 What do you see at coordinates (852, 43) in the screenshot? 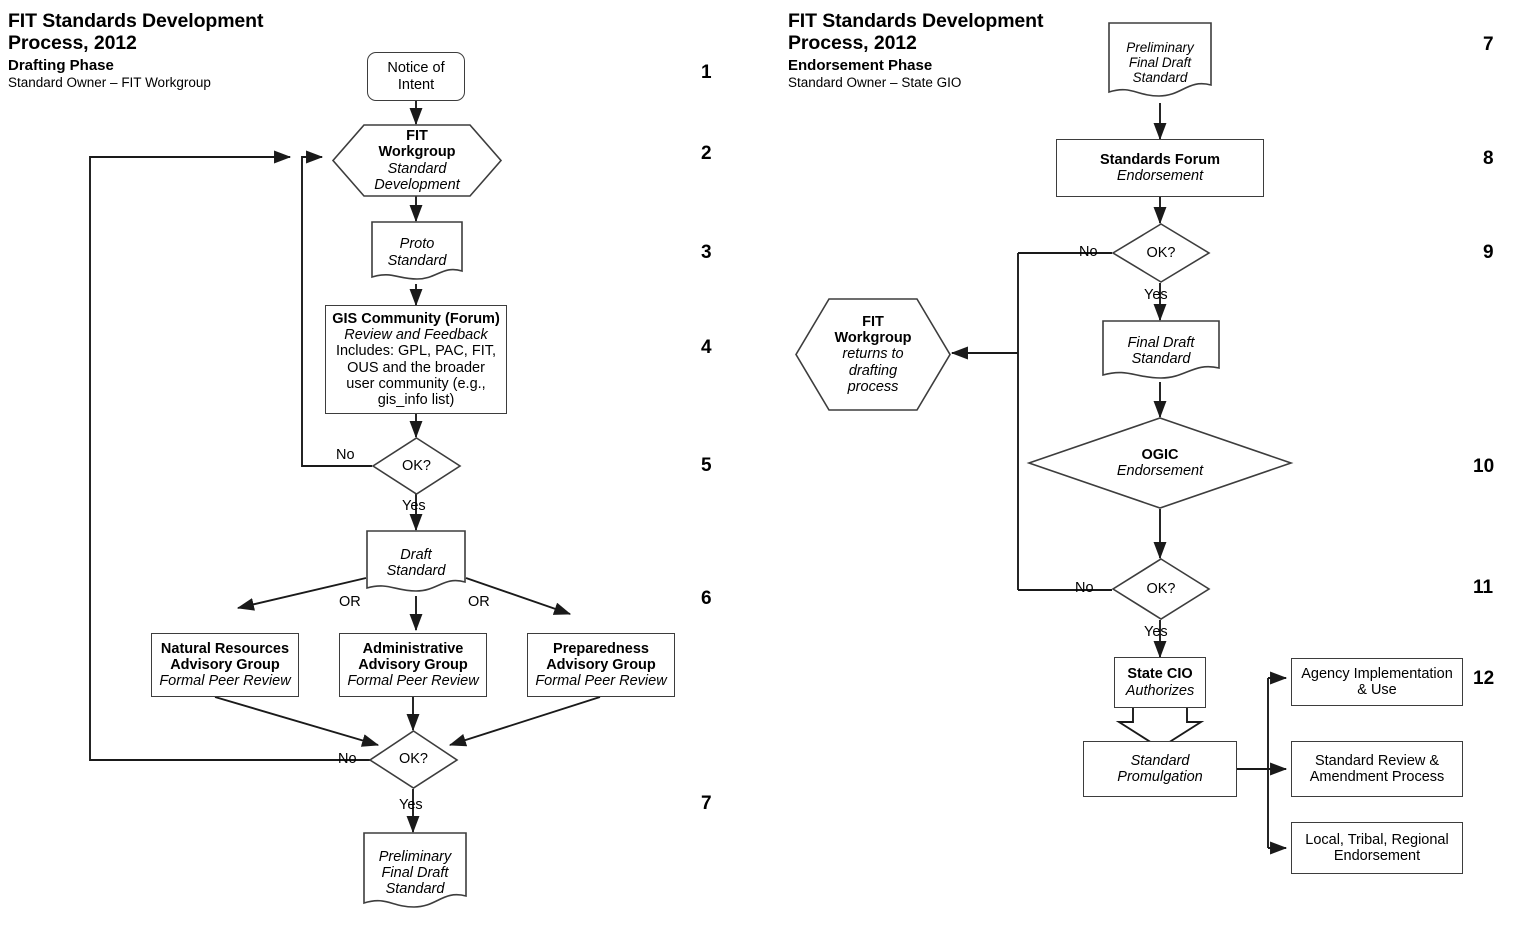
I see `right-title-line2: Process, 2012` at bounding box center [852, 43].